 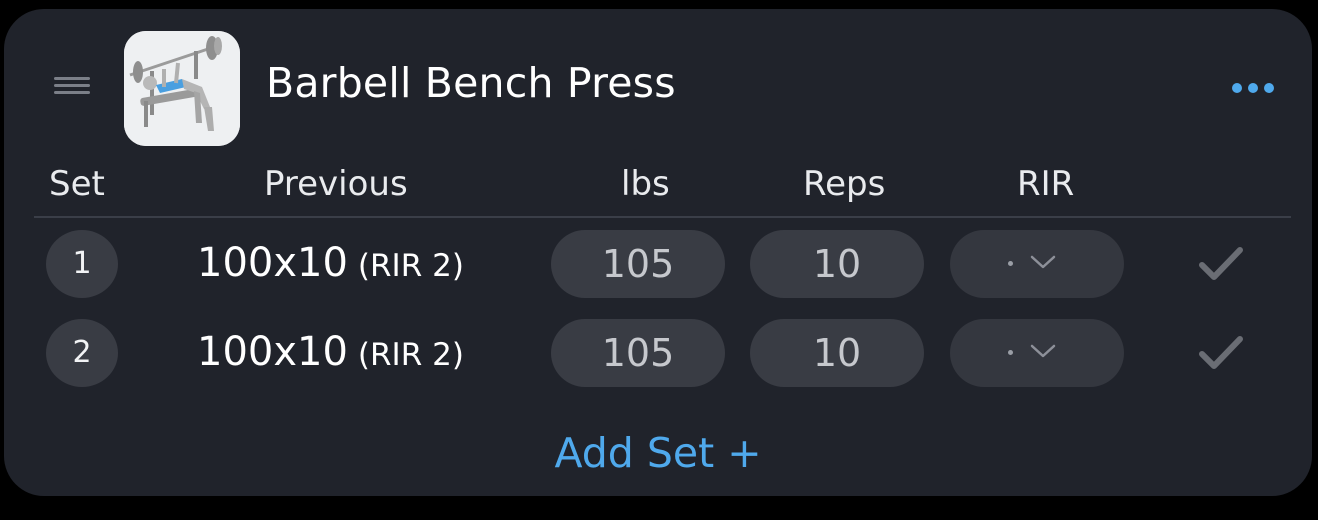 I want to click on add-set-button: Add Set +, so click(x=658, y=453).